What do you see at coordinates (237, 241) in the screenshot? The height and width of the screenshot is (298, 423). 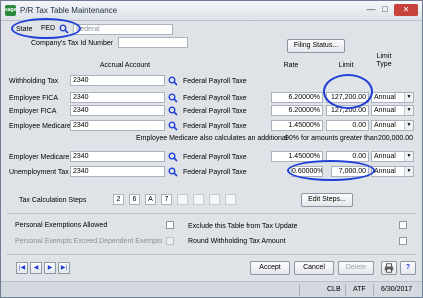 I see `round-withholding-label: Round Withholding Tax Amount` at bounding box center [237, 241].